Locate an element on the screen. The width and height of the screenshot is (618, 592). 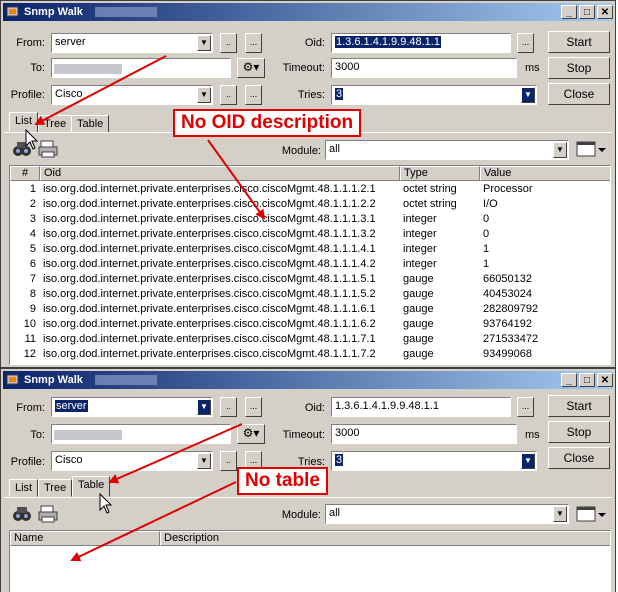
cell-n: 10 is located at coordinates (29, 324).